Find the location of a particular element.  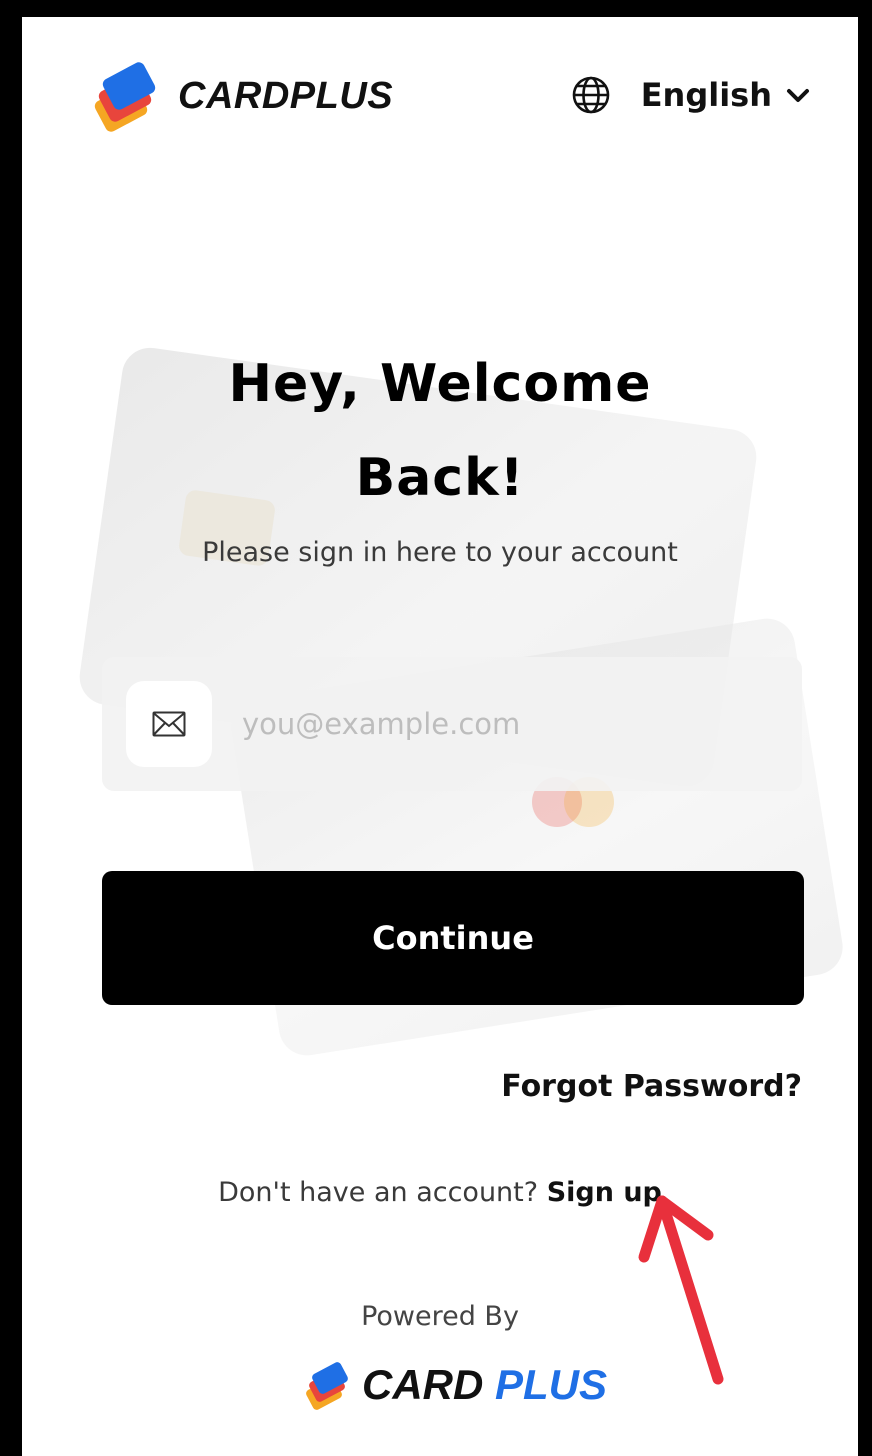

title-line-1: Hey, Welcome is located at coordinates (440, 384).